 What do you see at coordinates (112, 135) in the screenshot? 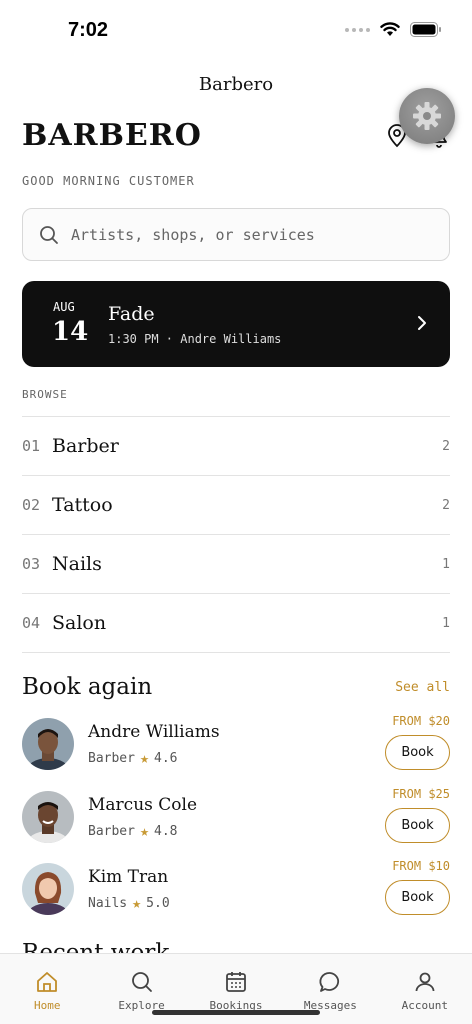
I see `brand-title: BARBERO` at bounding box center [112, 135].